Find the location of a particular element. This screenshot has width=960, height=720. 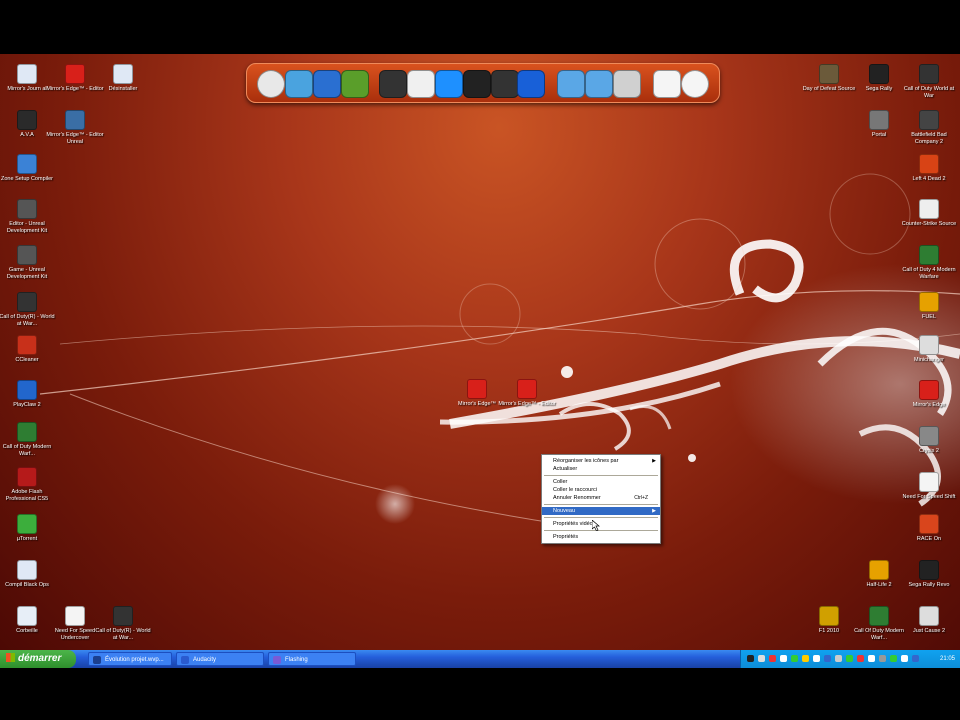

dock-messenger-icon is located at coordinates (299, 84).